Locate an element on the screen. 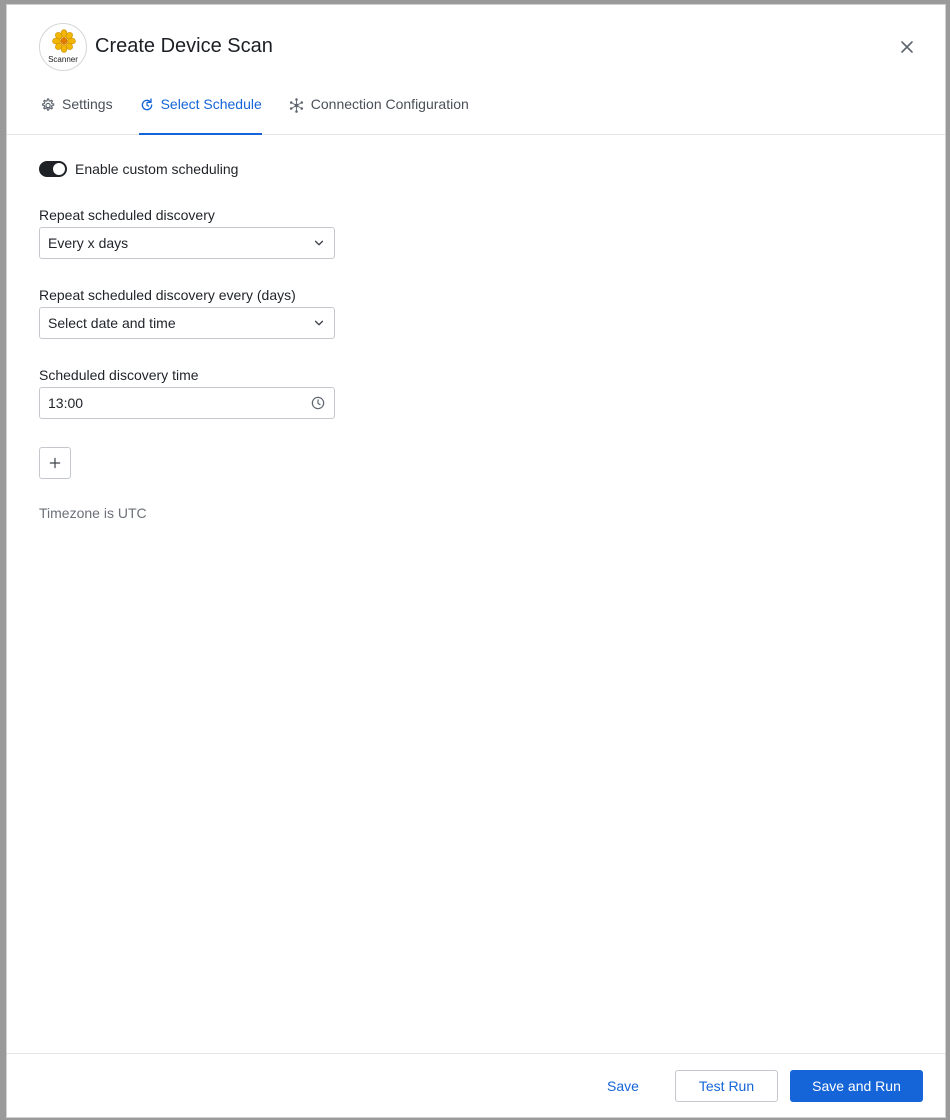 This screenshot has height=1120, width=950. custom-scheduling-row: Enable custom scheduling is located at coordinates (339, 169).